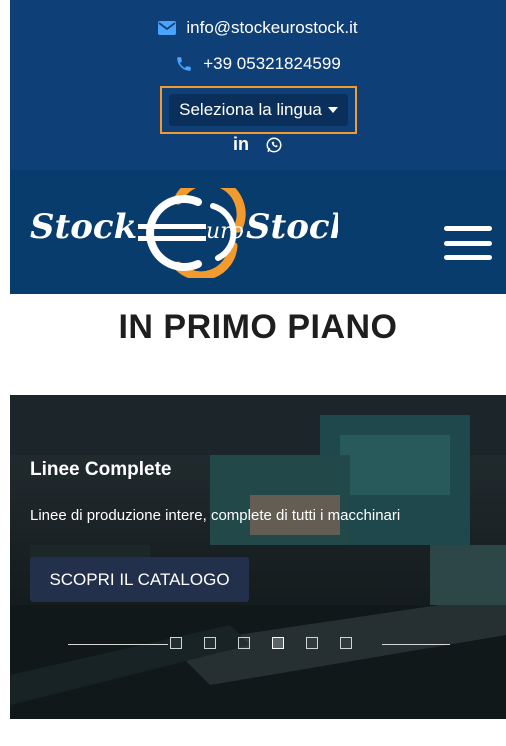  Describe the element at coordinates (278, 643) in the screenshot. I see `carousel-dot-active` at that location.